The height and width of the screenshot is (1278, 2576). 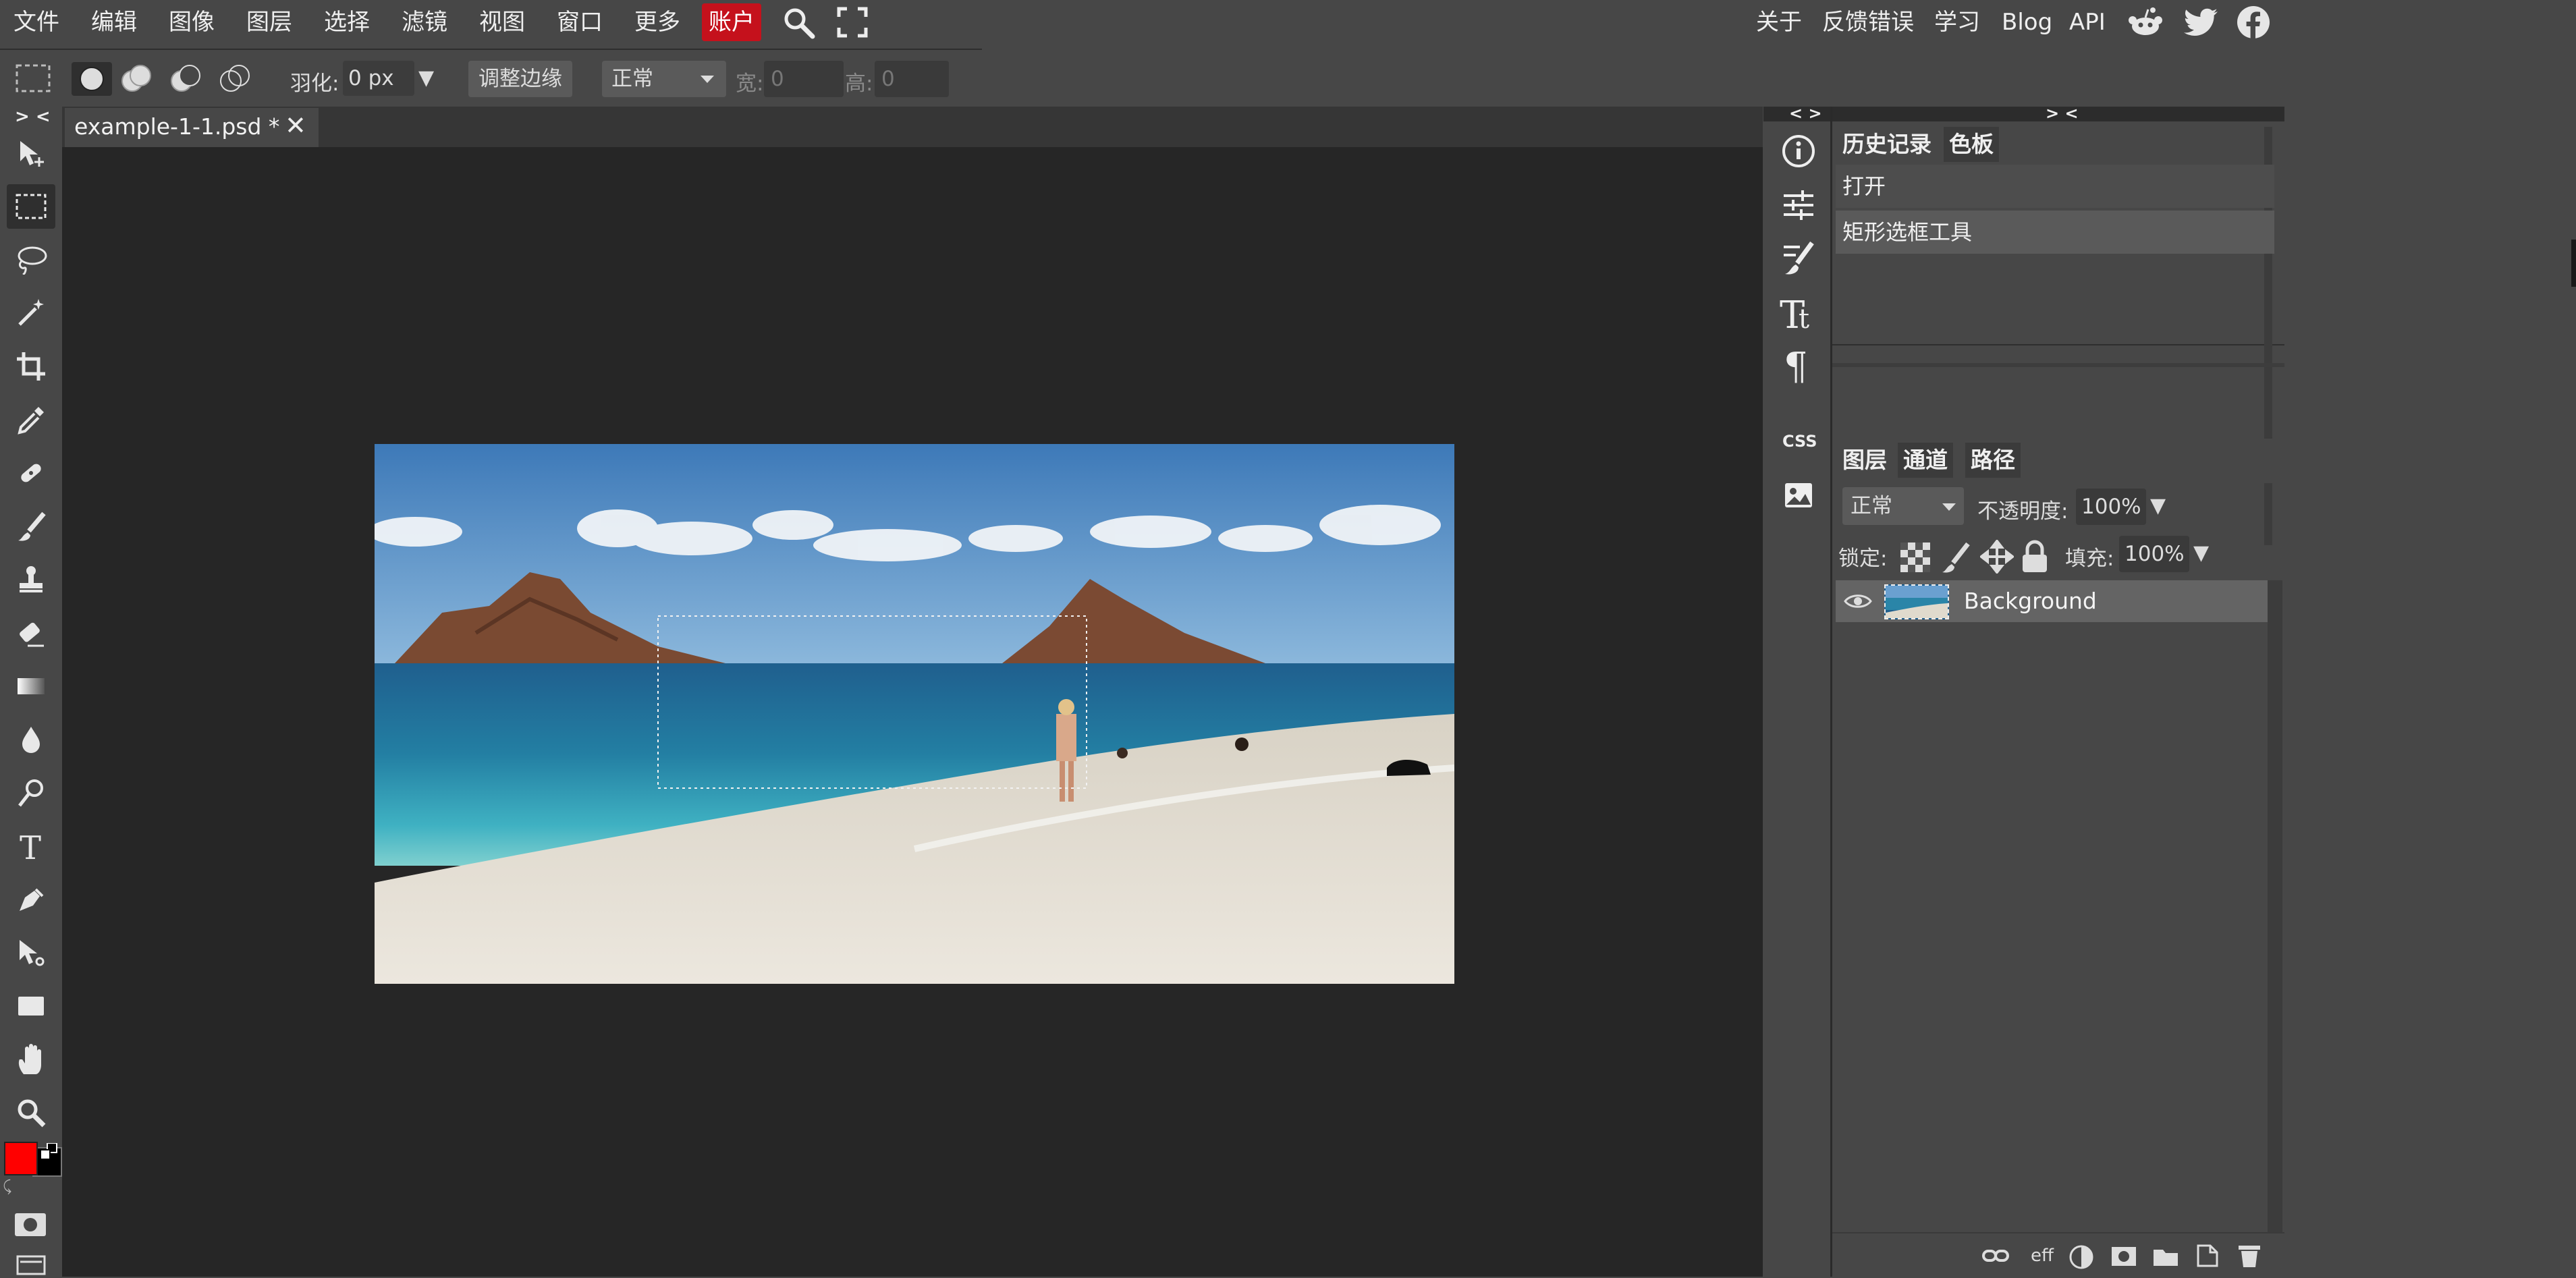 What do you see at coordinates (31, 1006) in the screenshot?
I see `shape-tool-button` at bounding box center [31, 1006].